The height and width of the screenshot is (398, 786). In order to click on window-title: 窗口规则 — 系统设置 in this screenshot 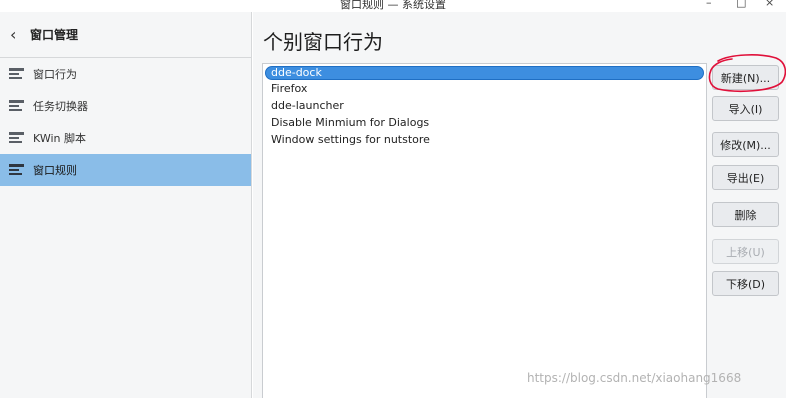, I will do `click(393, 5)`.